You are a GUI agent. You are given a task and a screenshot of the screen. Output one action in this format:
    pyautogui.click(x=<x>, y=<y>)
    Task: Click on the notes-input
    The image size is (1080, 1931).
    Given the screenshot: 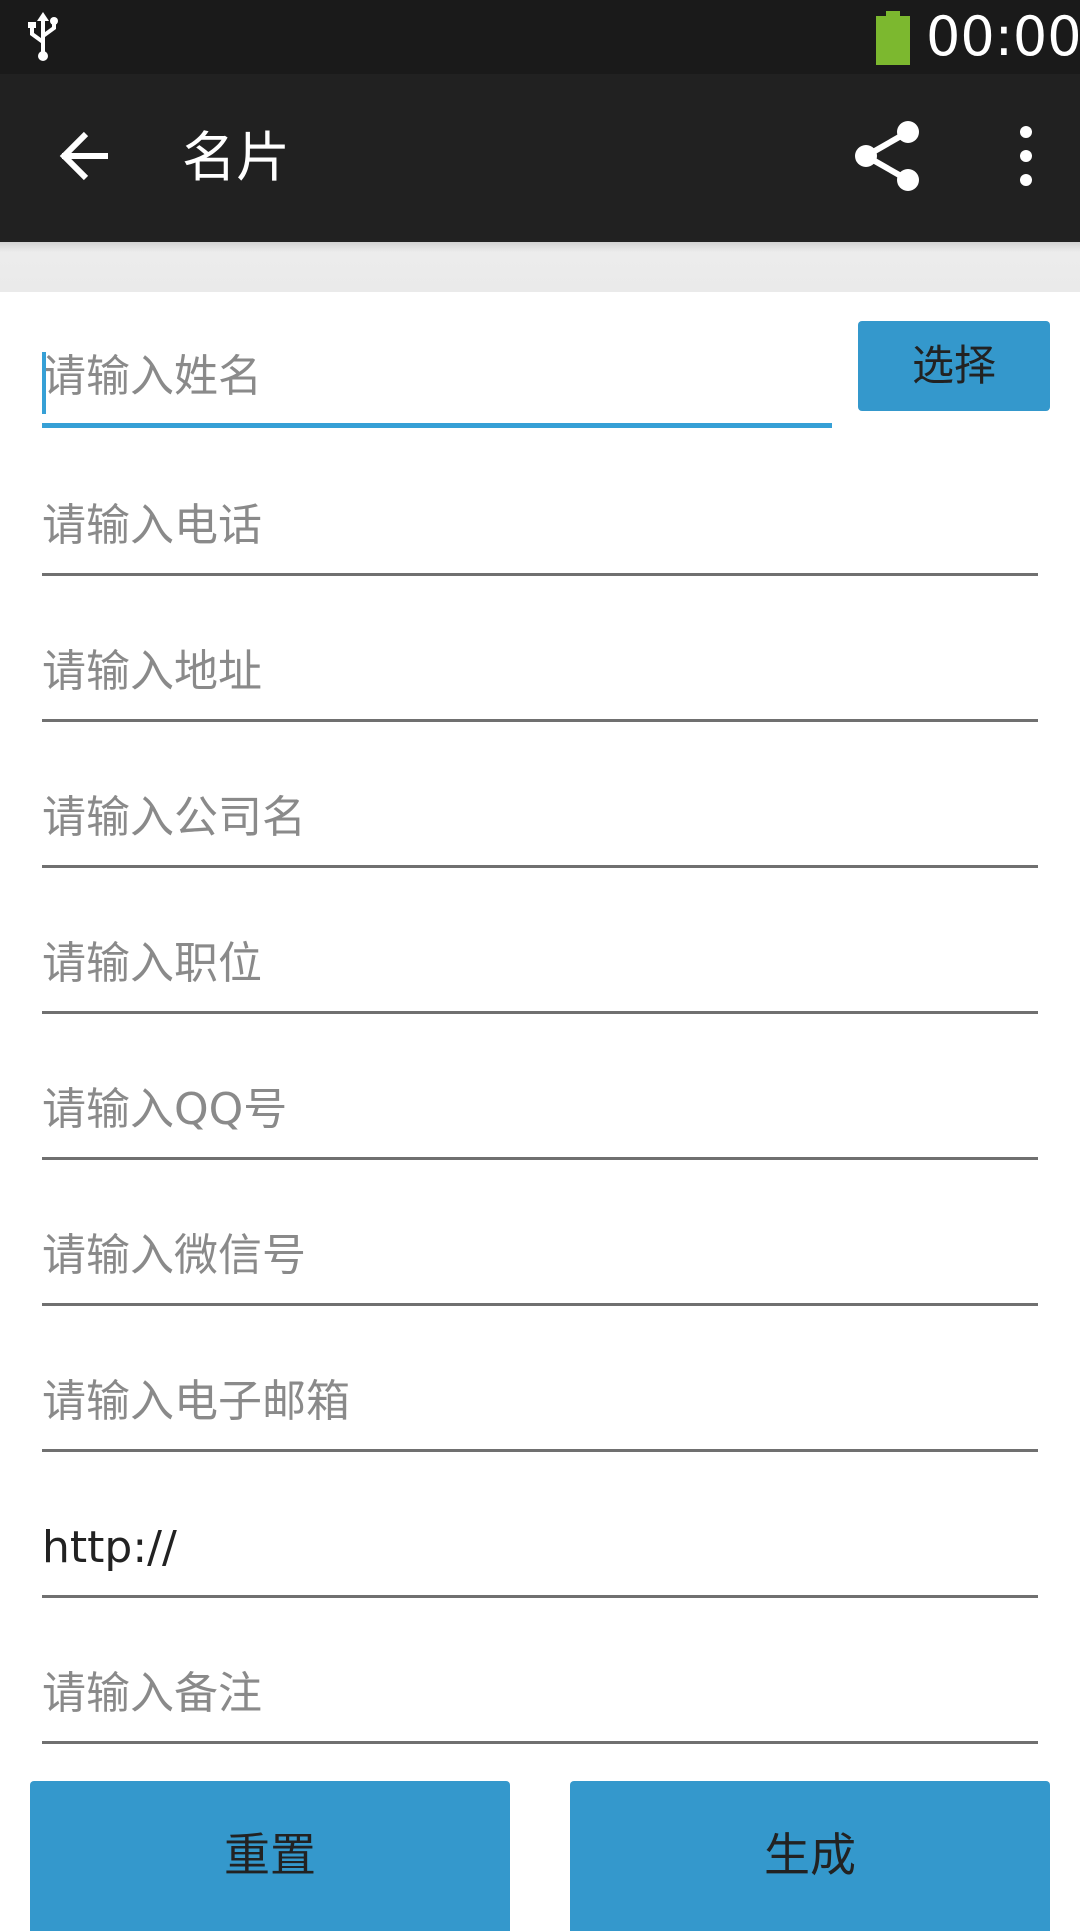 What is the action you would take?
    pyautogui.click(x=540, y=1687)
    